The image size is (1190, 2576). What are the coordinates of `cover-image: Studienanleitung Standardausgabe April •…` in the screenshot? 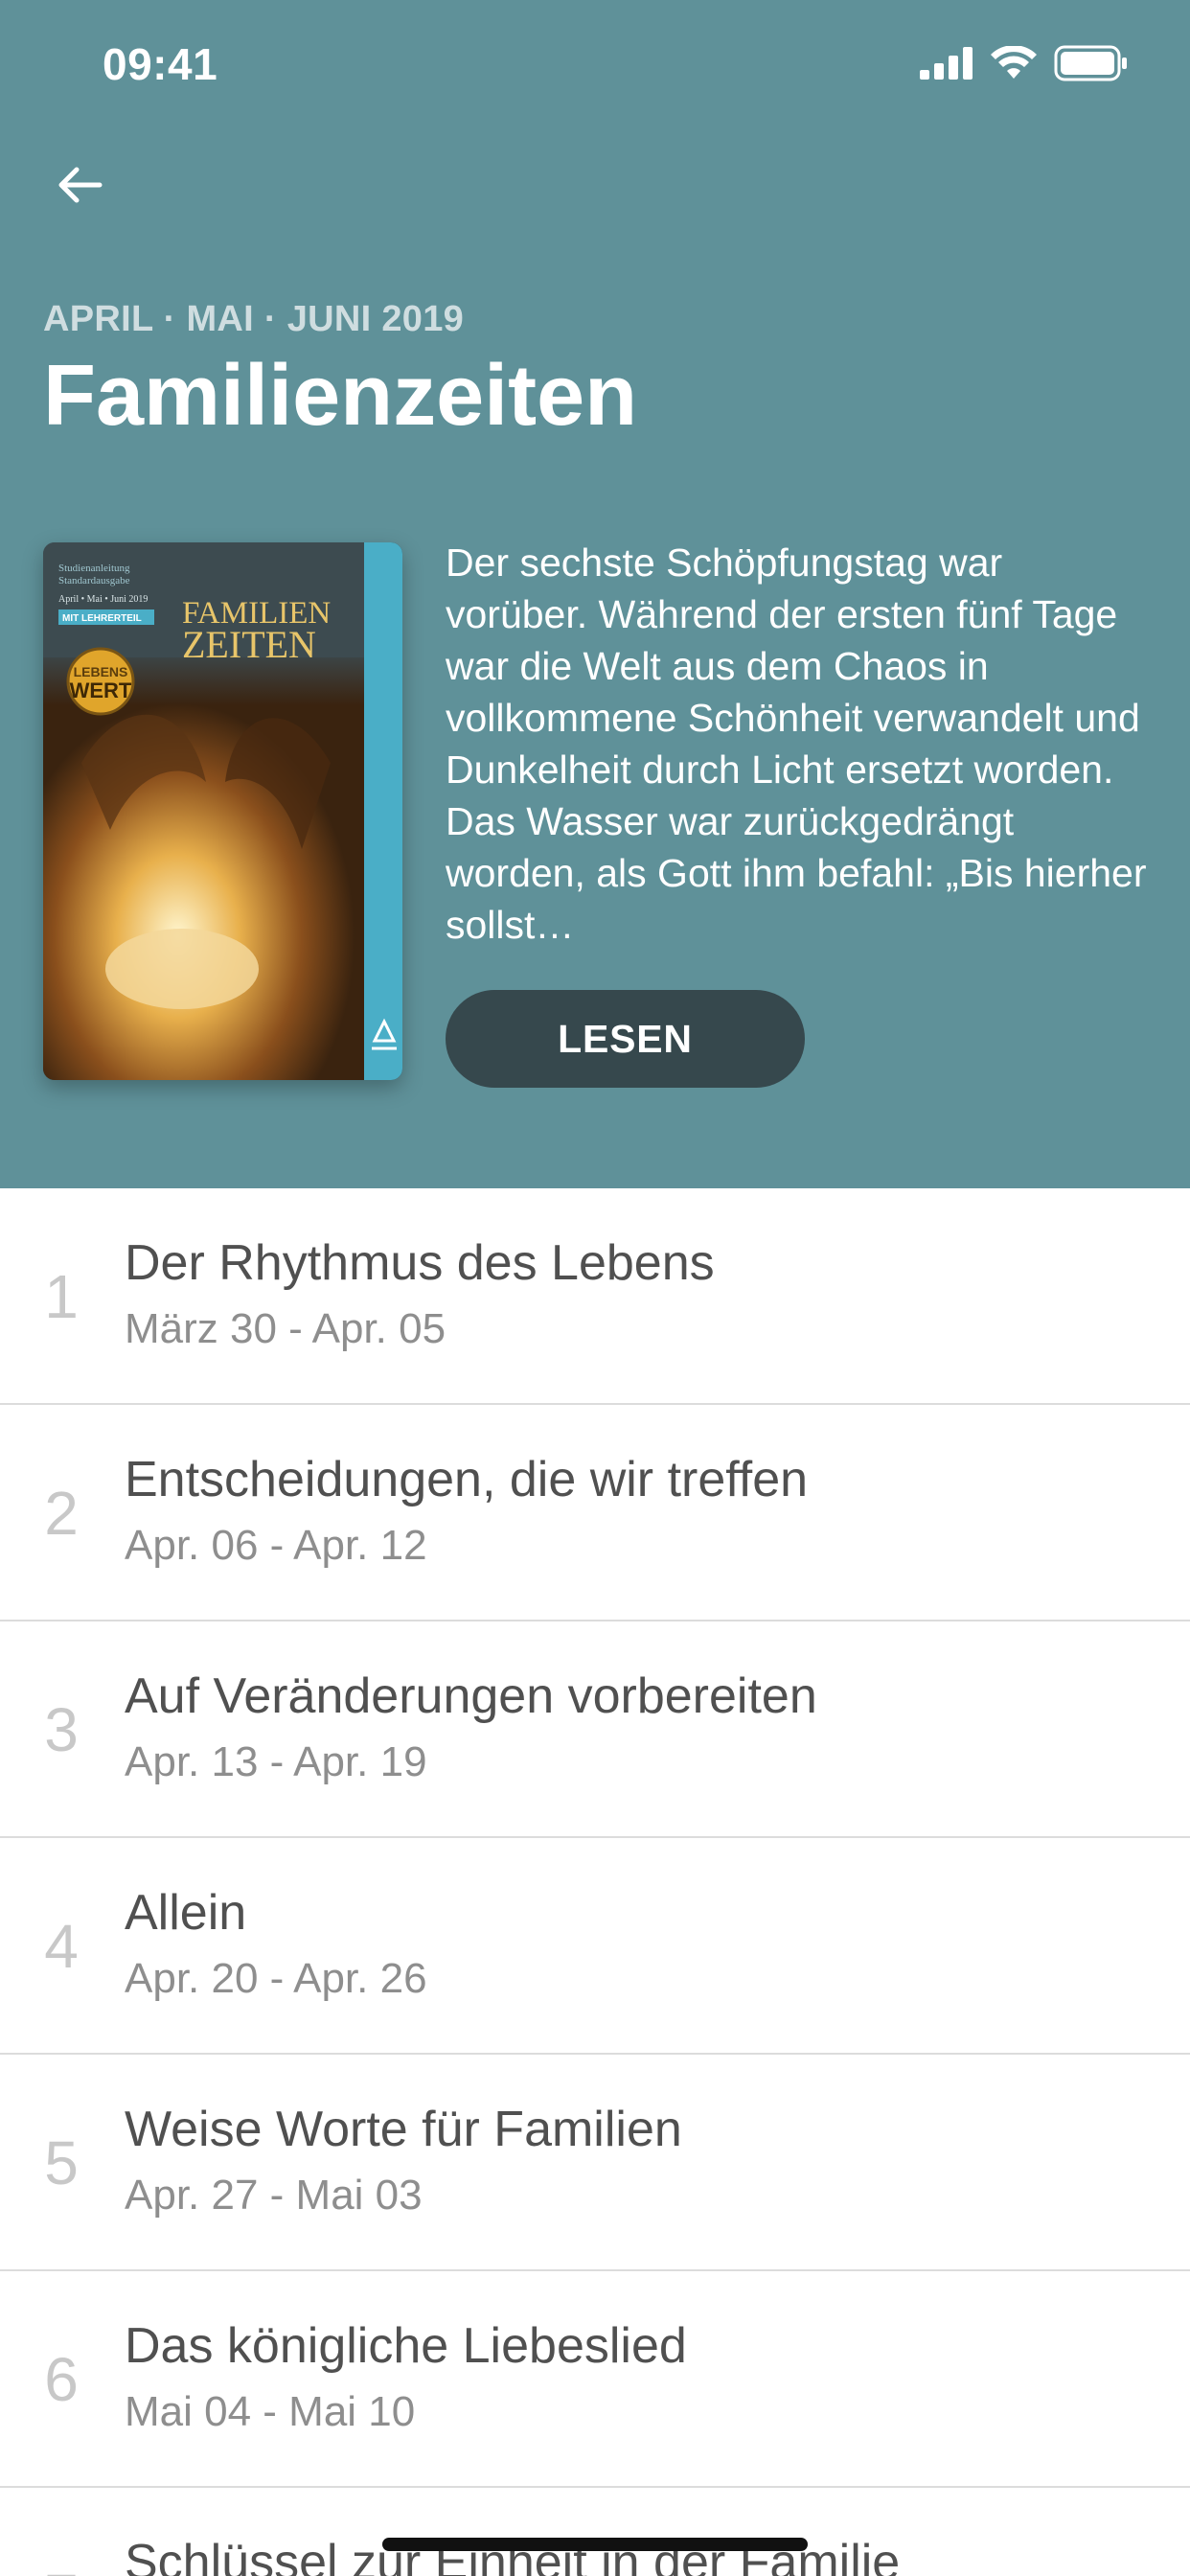 It's located at (222, 811).